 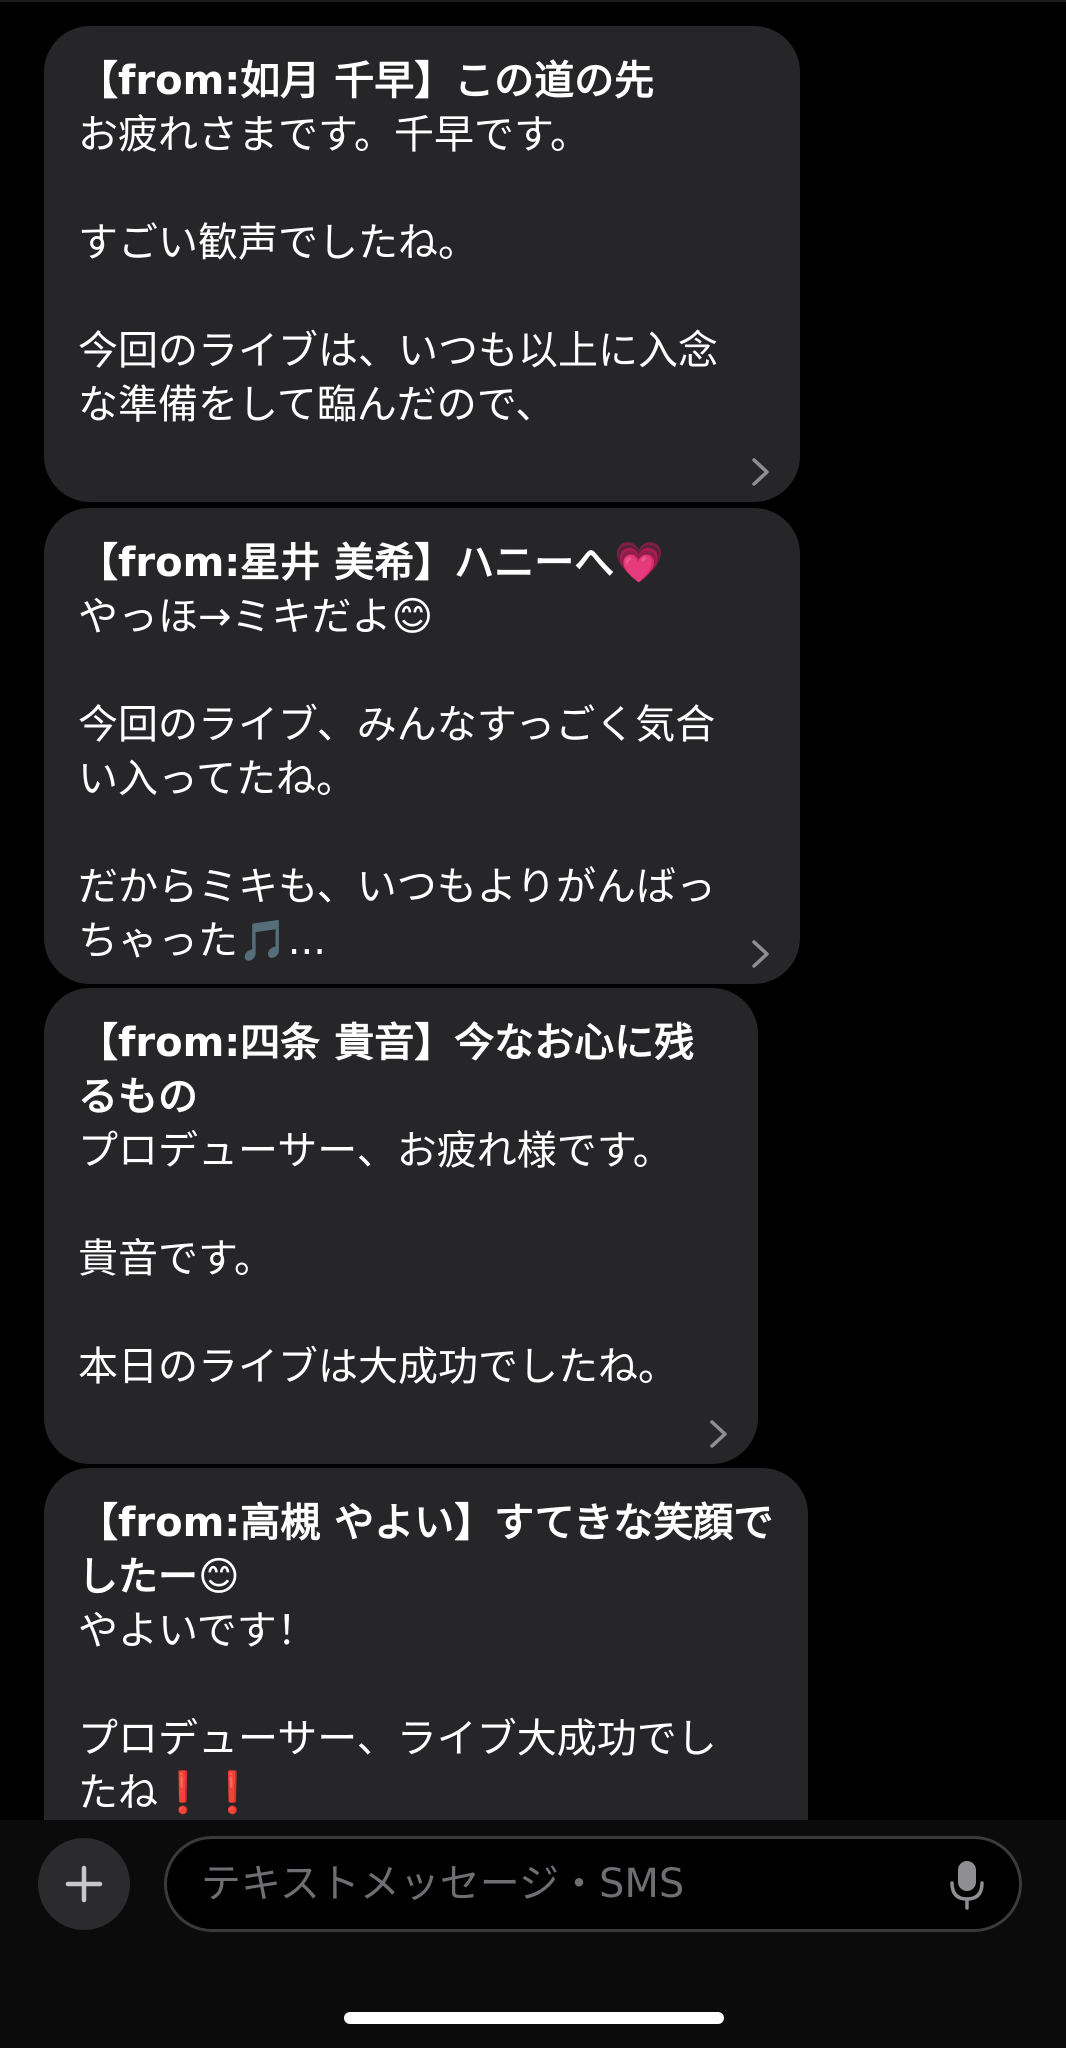 I want to click on message-title: 【from:星井 美希】ハニーへ💗, so click(x=371, y=563).